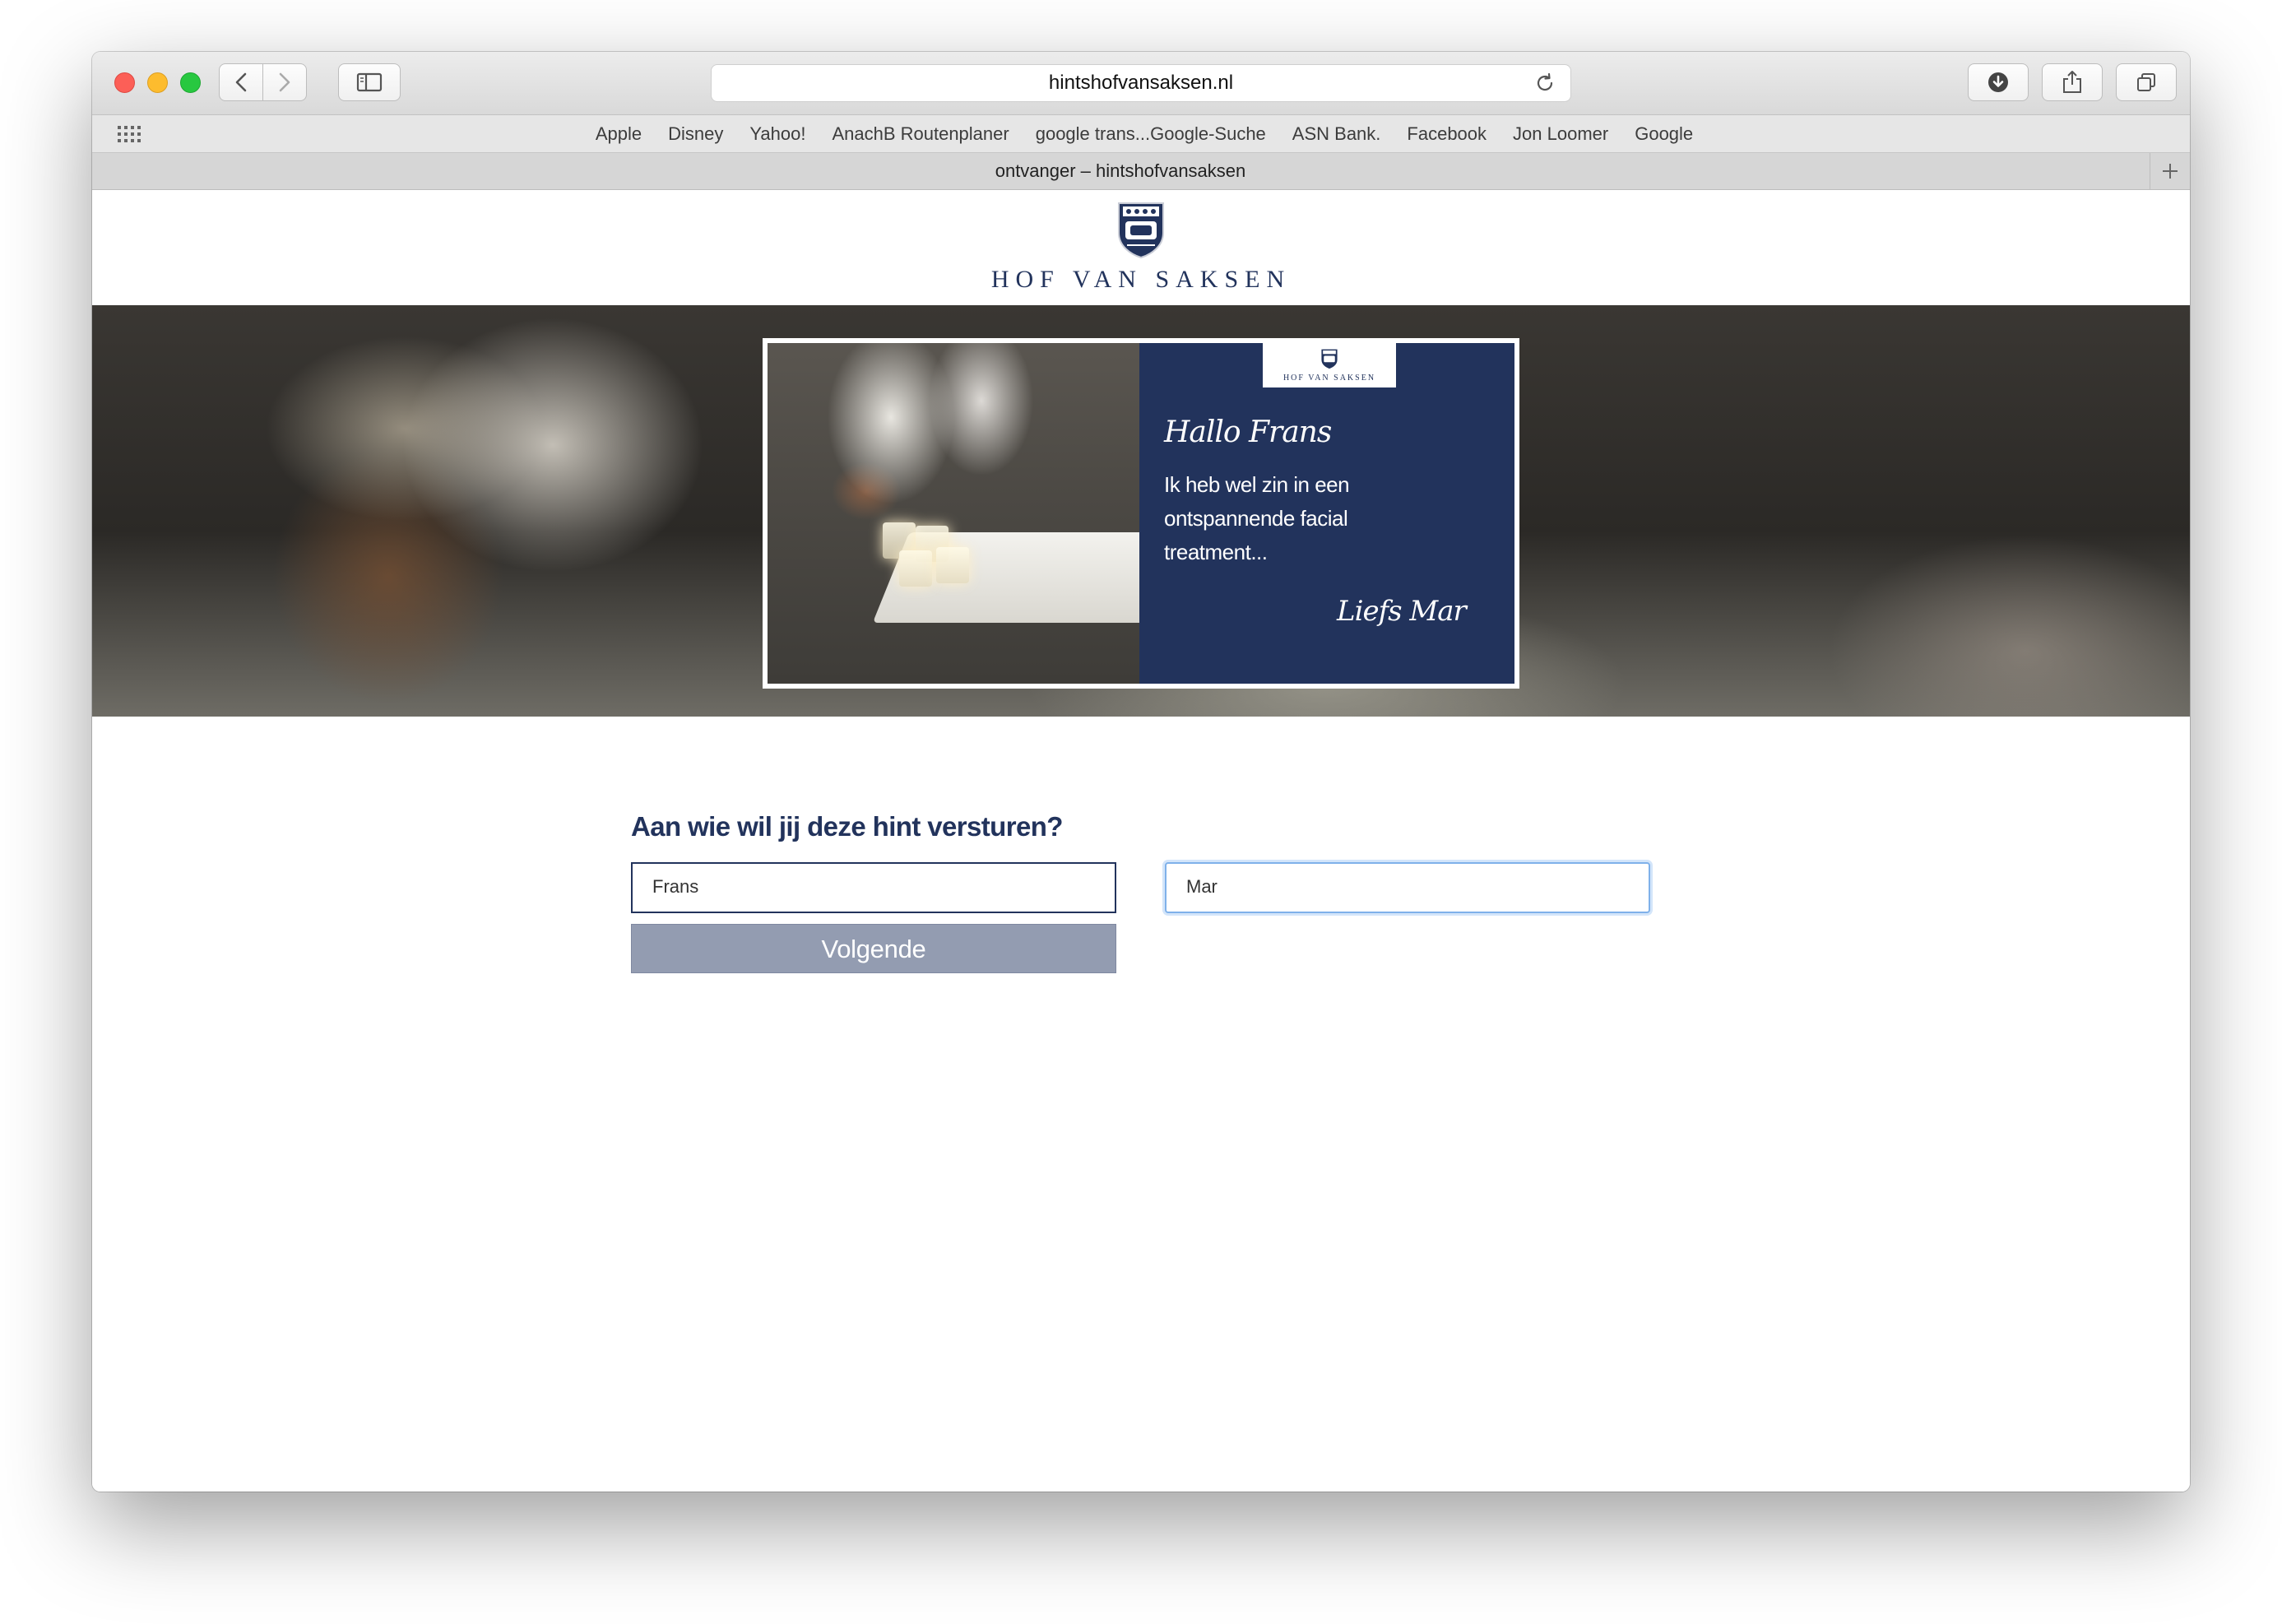 The image size is (2282, 1624). I want to click on new-tab-button, so click(2170, 171).